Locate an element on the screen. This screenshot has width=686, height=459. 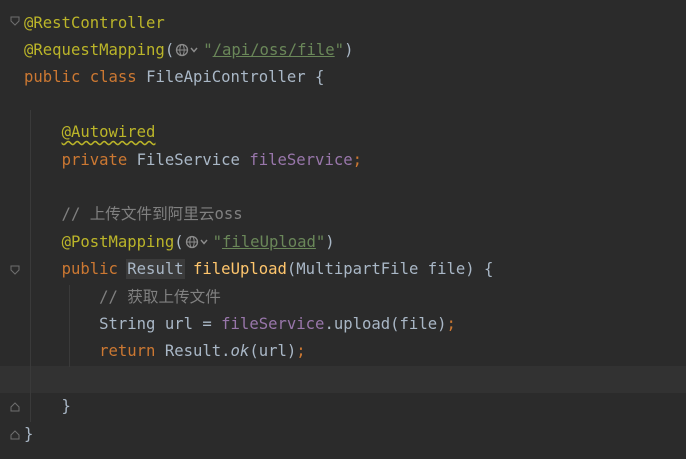
code-token: @Autowired is located at coordinates (108, 132).